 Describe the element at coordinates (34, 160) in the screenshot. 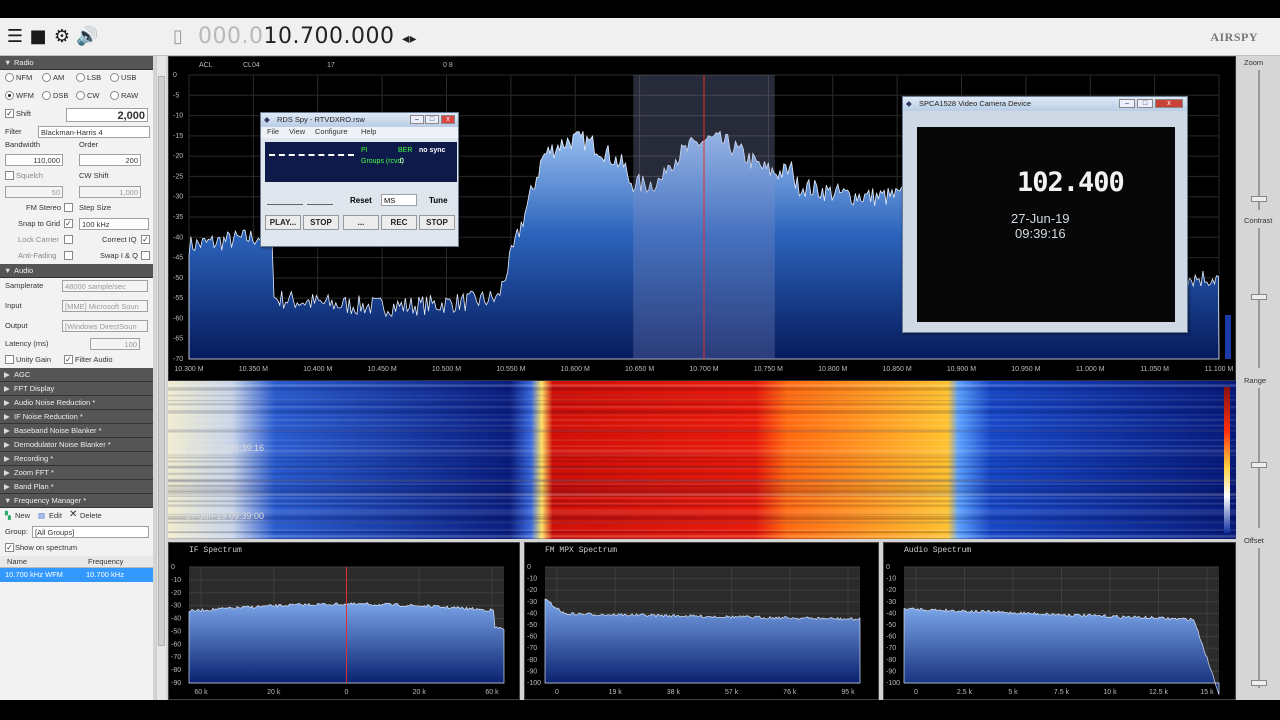

I see `bandwidth-input: 110,000` at that location.